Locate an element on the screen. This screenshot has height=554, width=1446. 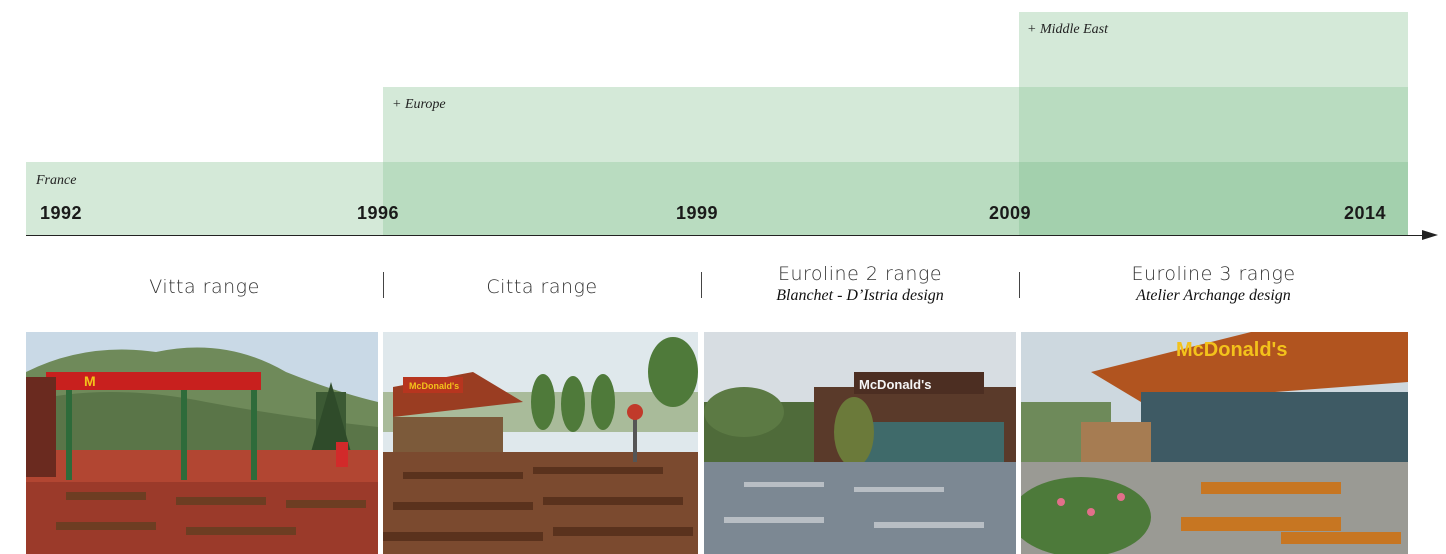
year-1999: 1999 is located at coordinates (697, 213).